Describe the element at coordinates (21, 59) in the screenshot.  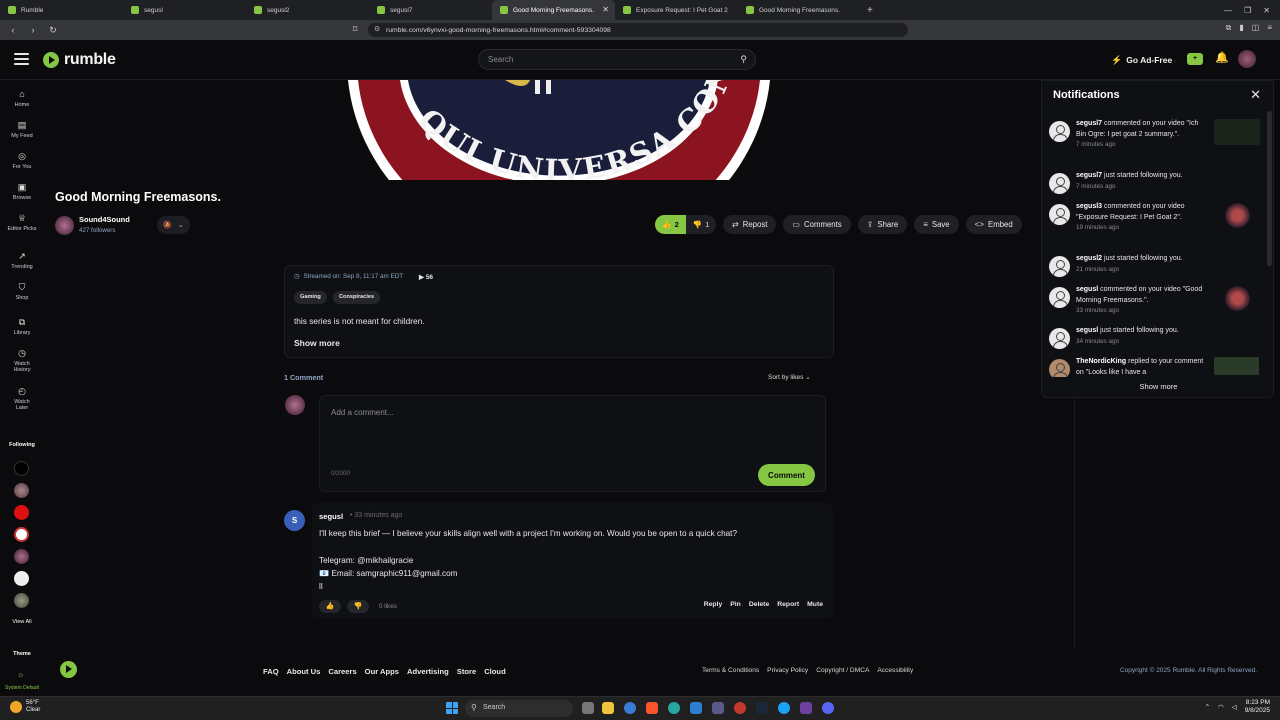
I see `hamburger-menu-icon` at that location.